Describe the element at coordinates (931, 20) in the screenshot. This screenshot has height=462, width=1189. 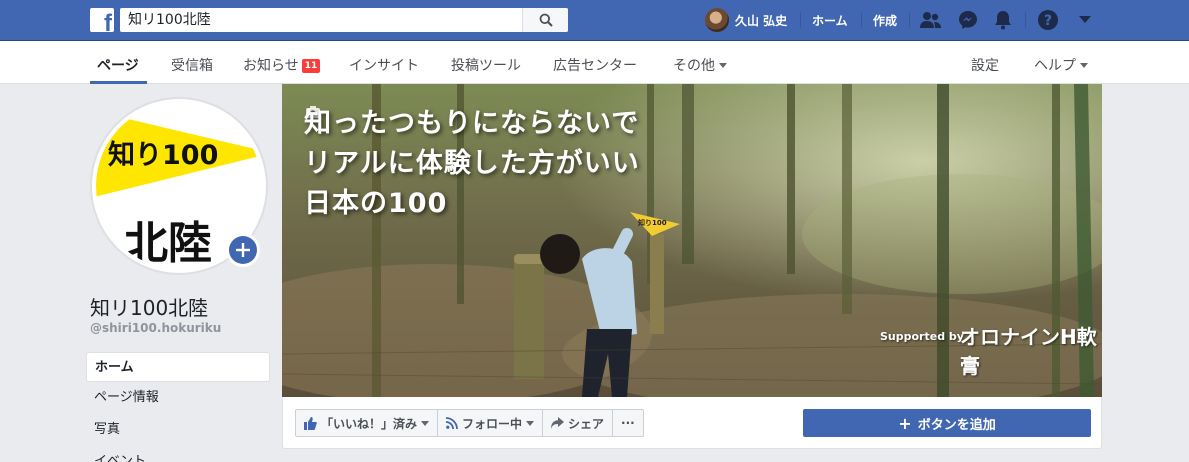
I see `friend-requests-icon` at that location.